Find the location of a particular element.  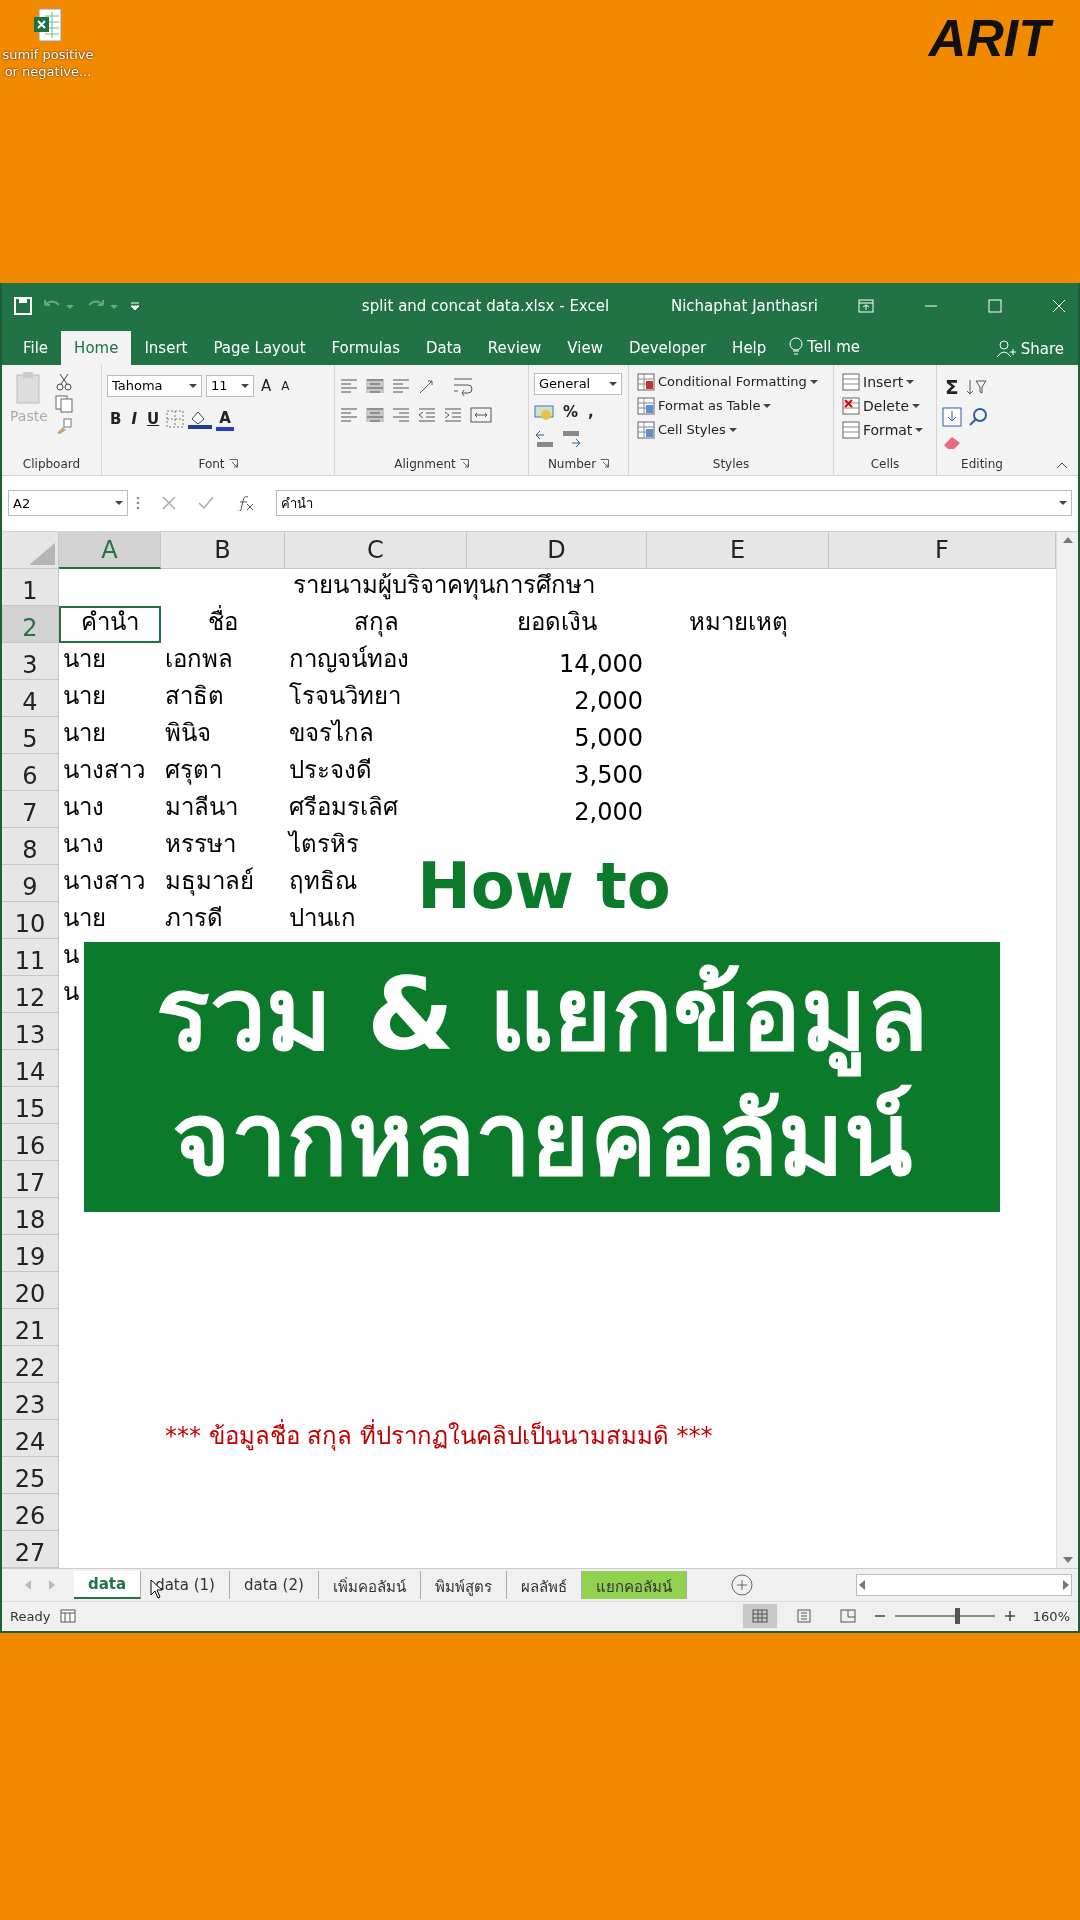

fill-down-icon is located at coordinates (953, 417).